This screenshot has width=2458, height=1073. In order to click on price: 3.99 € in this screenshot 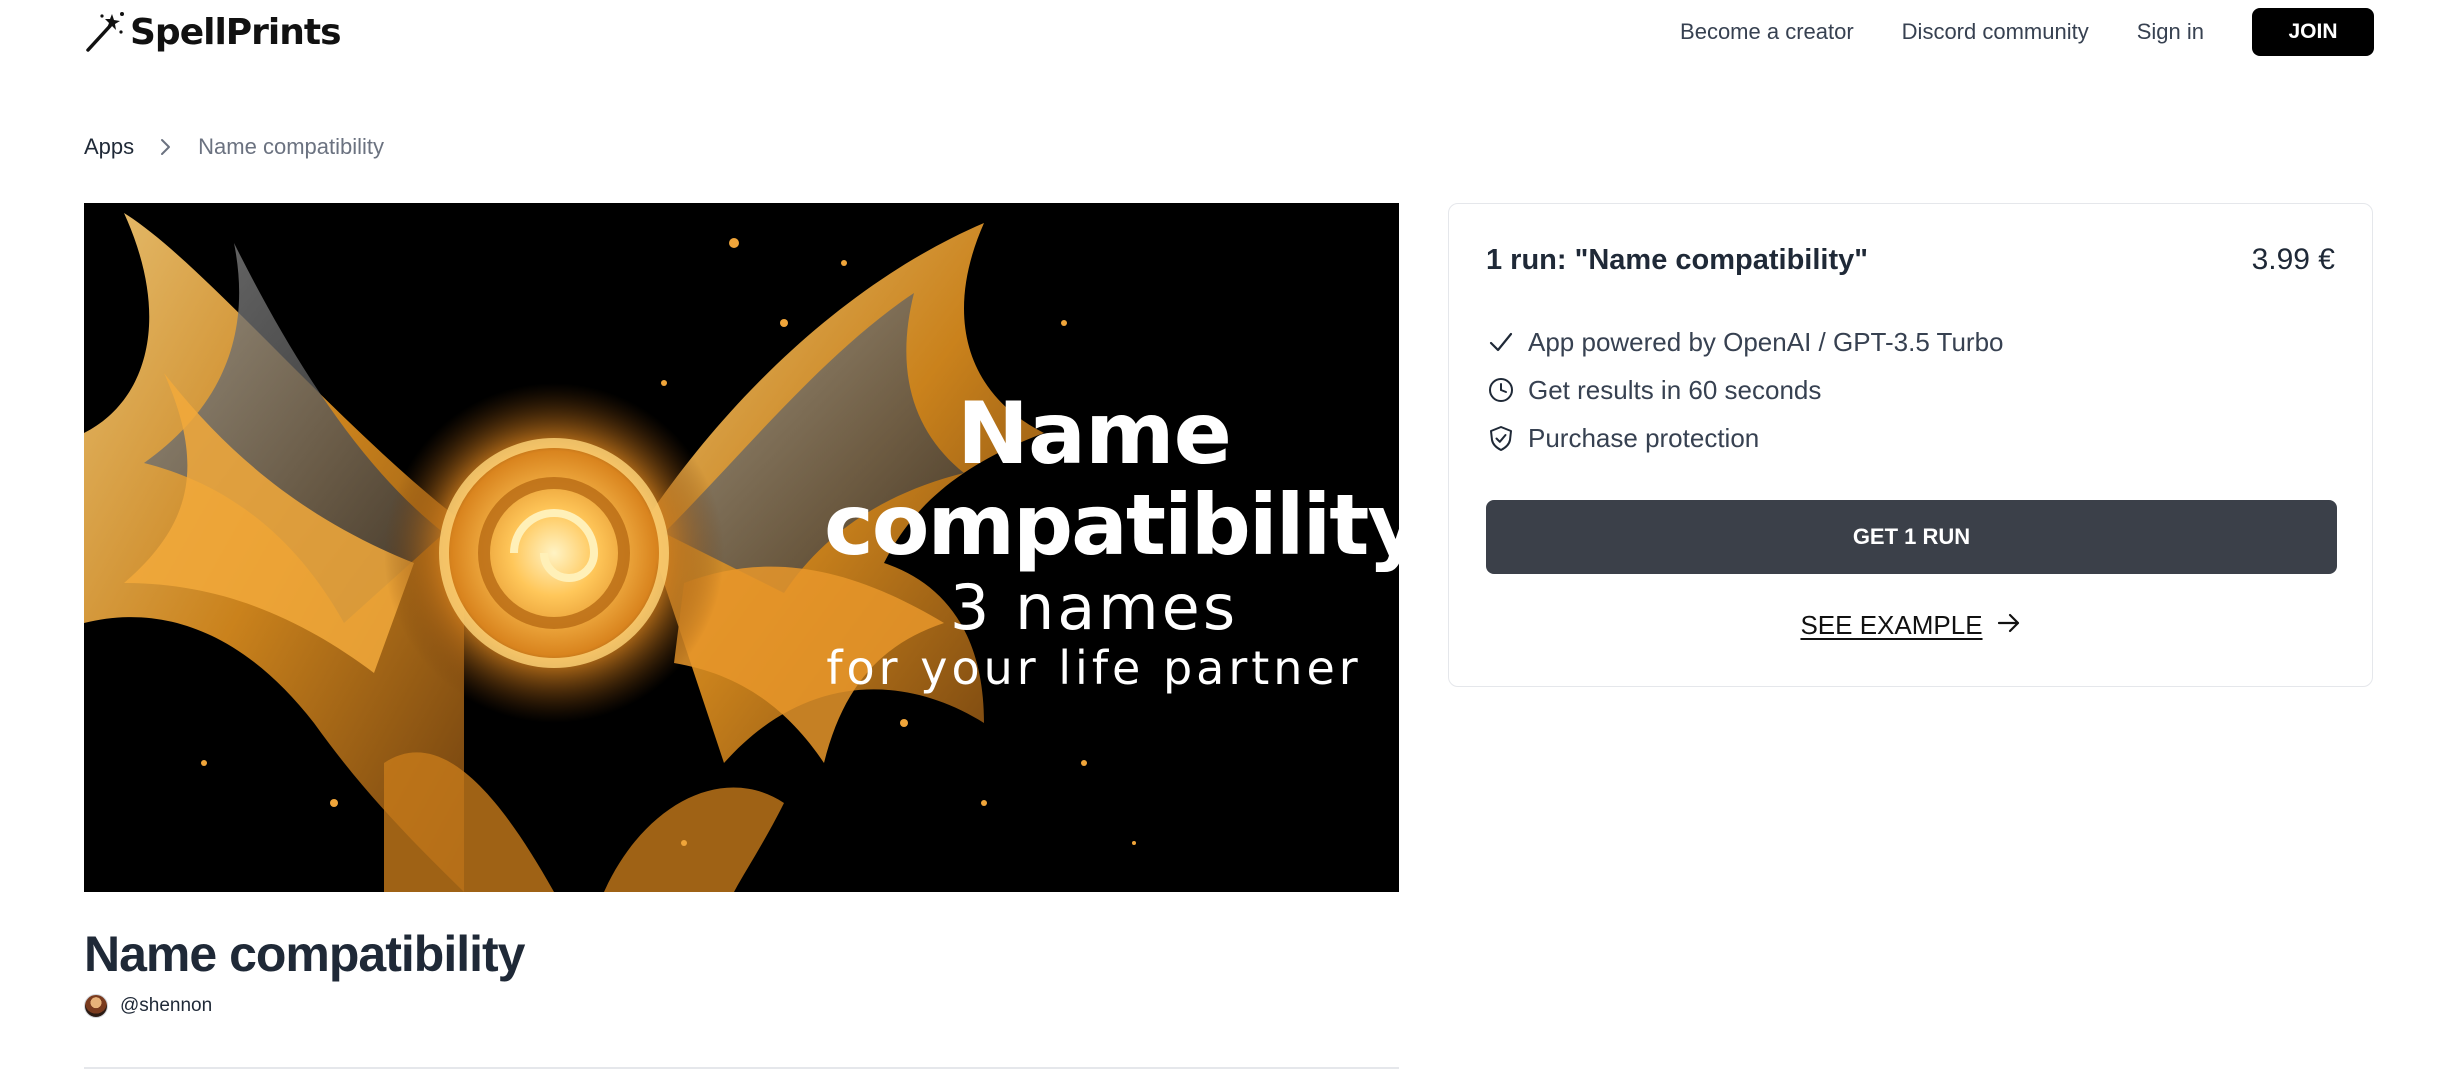, I will do `click(2293, 259)`.